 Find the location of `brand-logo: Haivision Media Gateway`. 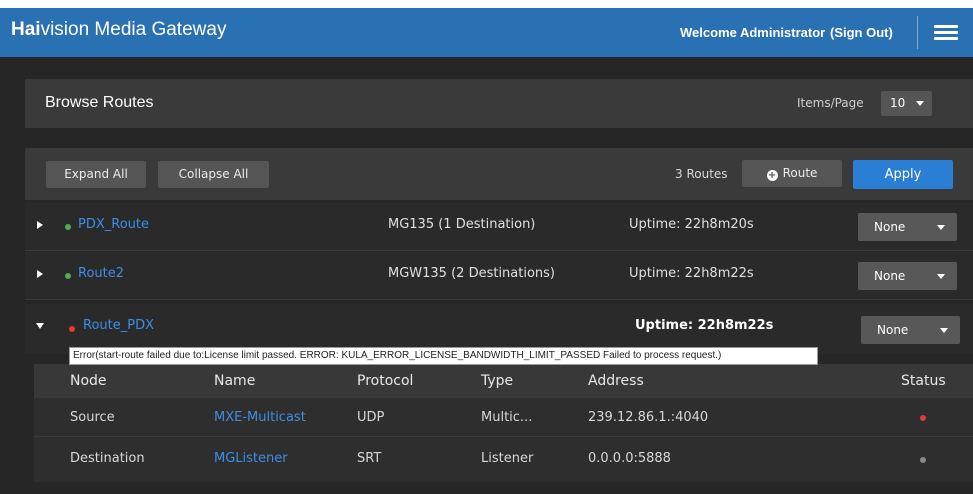

brand-logo: Haivision Media Gateway is located at coordinates (118, 30).